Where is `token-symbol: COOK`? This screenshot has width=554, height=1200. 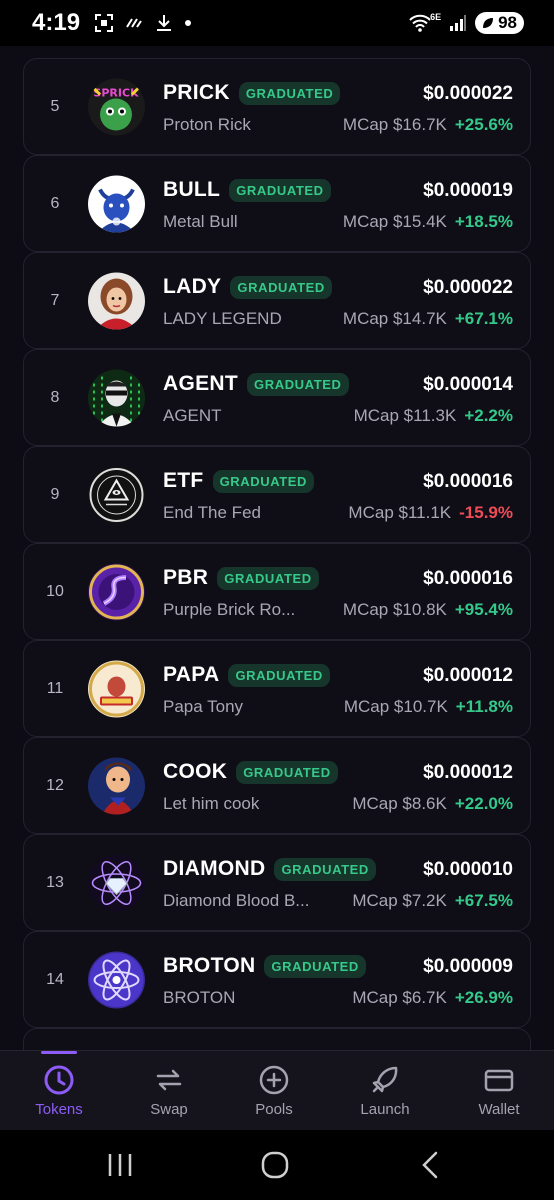 token-symbol: COOK is located at coordinates (195, 771).